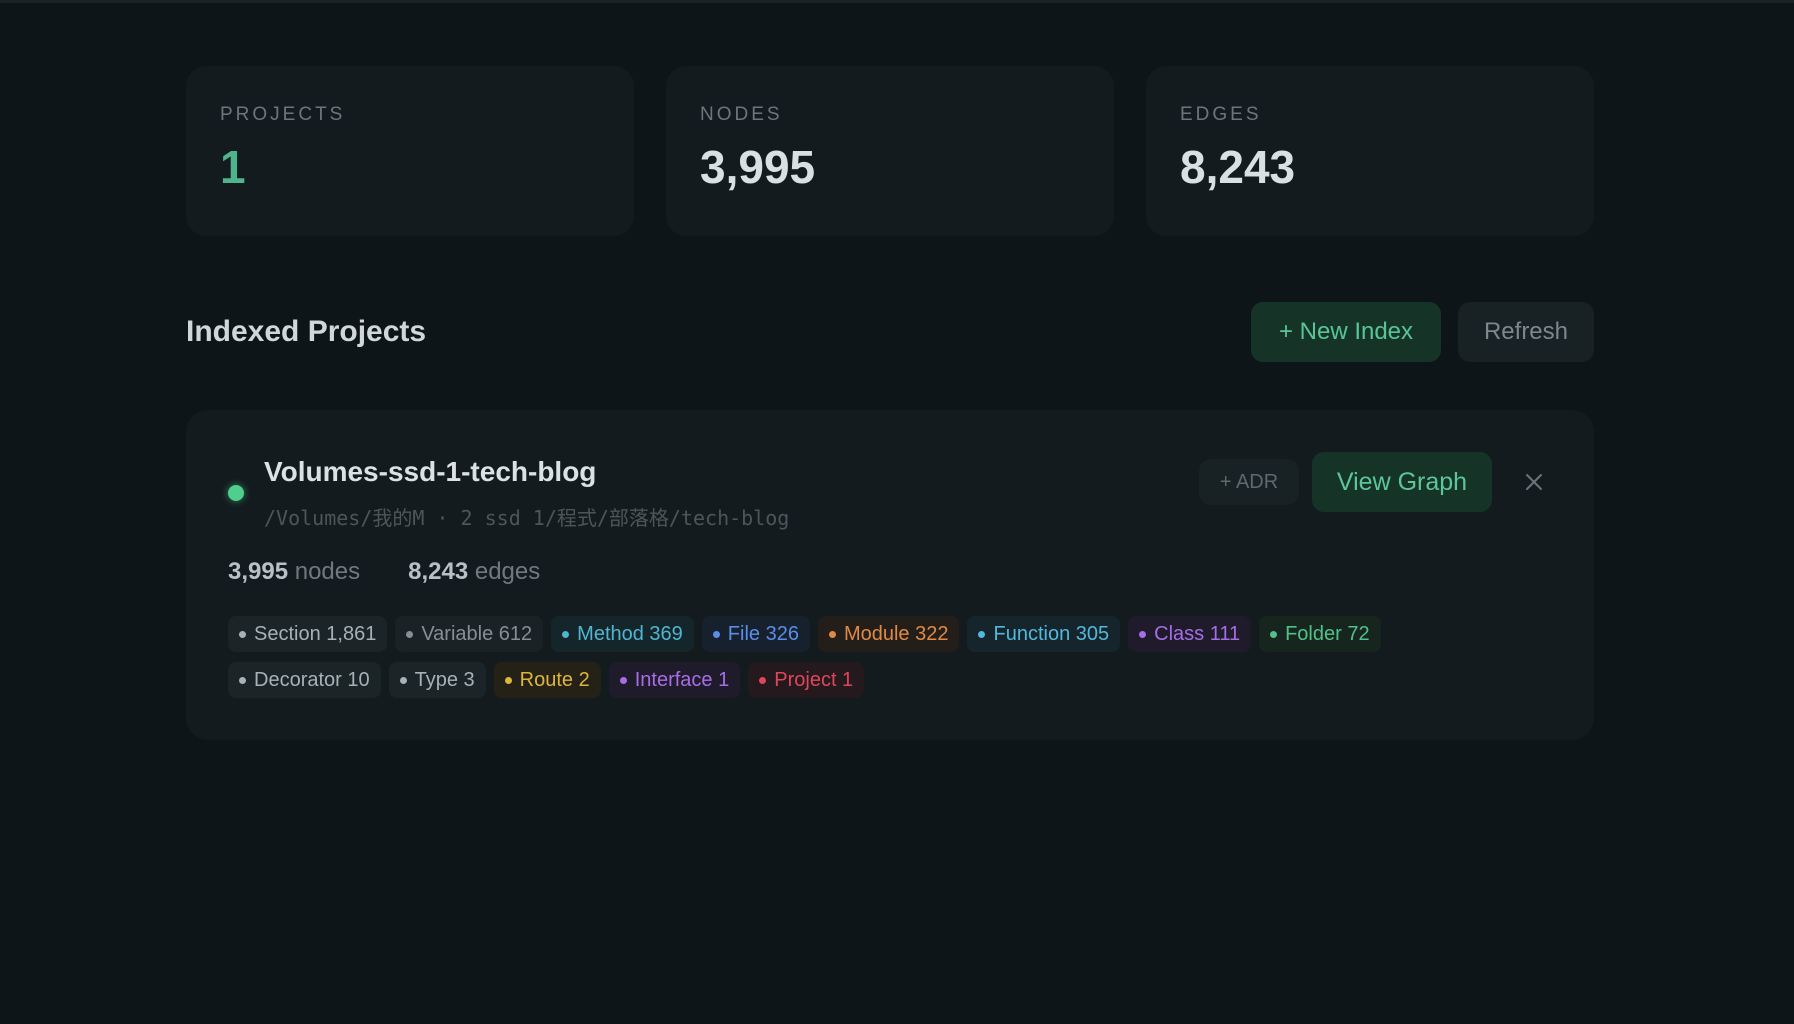 This screenshot has height=1024, width=1794. What do you see at coordinates (814, 679) in the screenshot?
I see `tag-label: Project 1` at bounding box center [814, 679].